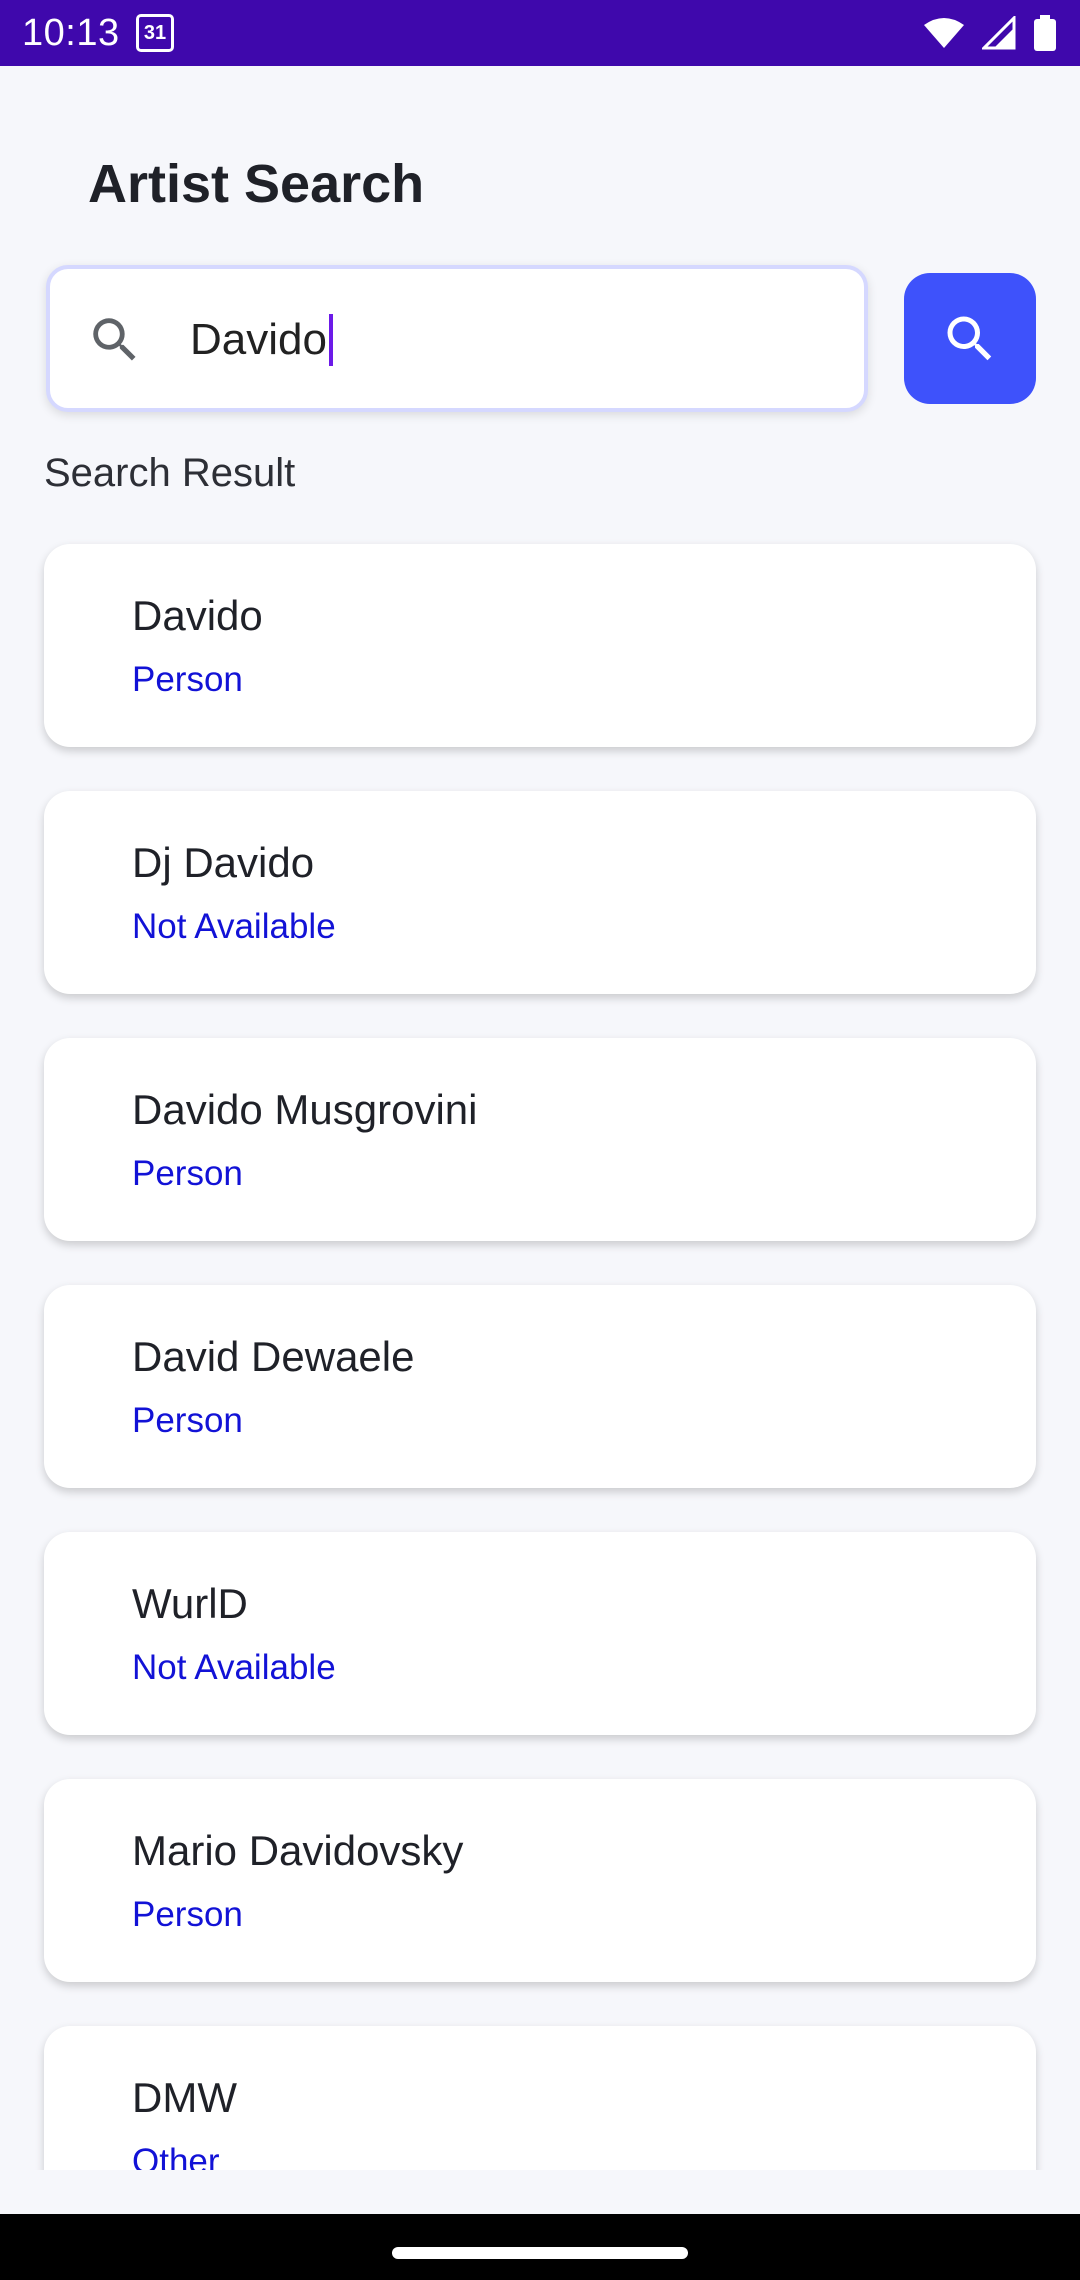 This screenshot has height=2280, width=1080. Describe the element at coordinates (273, 1356) in the screenshot. I see `result-name: David Dewaele` at that location.